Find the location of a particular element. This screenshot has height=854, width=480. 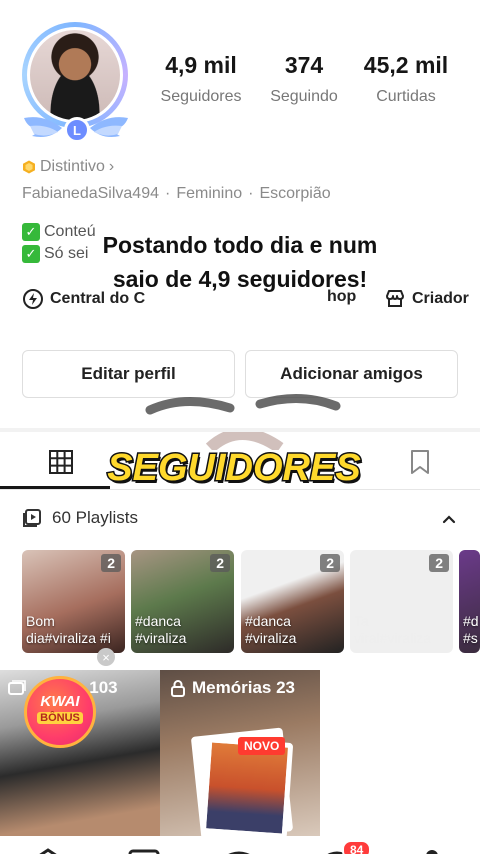

playlist-card: 2 Ta viral#viraliza is located at coordinates (401, 601).